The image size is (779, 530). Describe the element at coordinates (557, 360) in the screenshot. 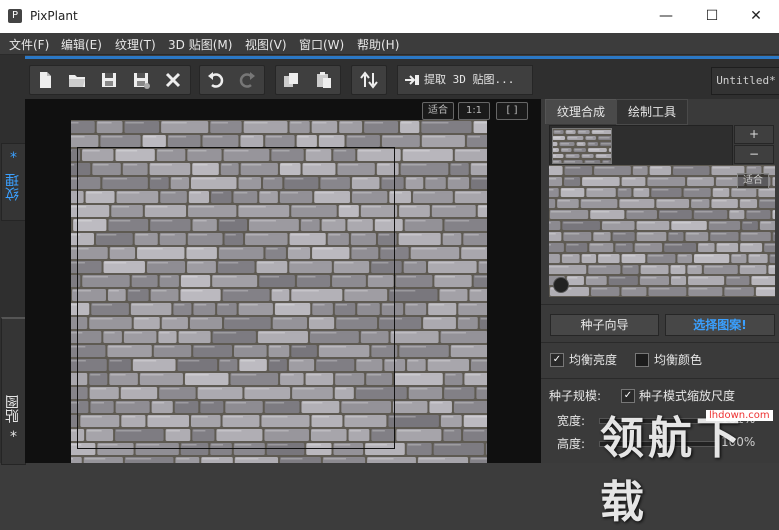

I see `balance-brightness-checkbox: ✓` at that location.